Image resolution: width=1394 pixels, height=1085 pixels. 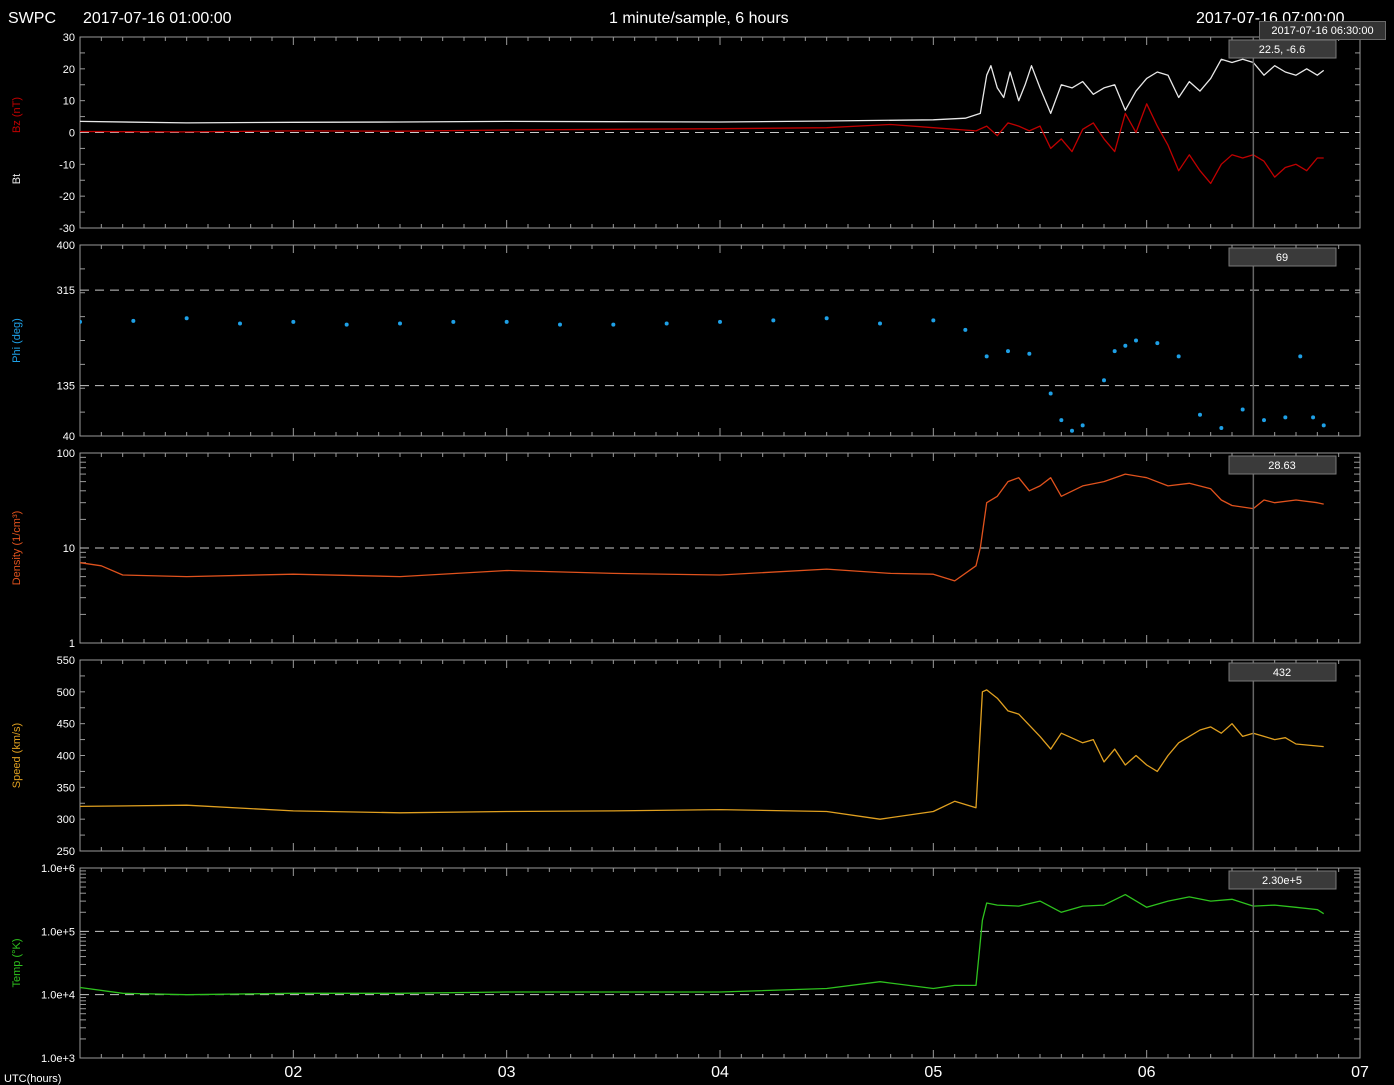 I want to click on x-axis-title: UTC(hours), so click(x=32, y=1079).